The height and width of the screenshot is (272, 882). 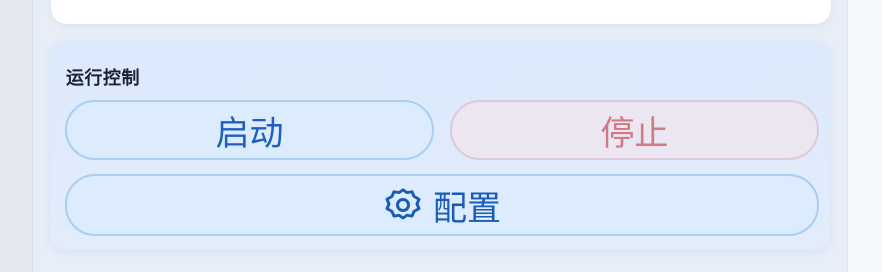 What do you see at coordinates (249, 133) in the screenshot?
I see `start-button-label: 启动` at bounding box center [249, 133].